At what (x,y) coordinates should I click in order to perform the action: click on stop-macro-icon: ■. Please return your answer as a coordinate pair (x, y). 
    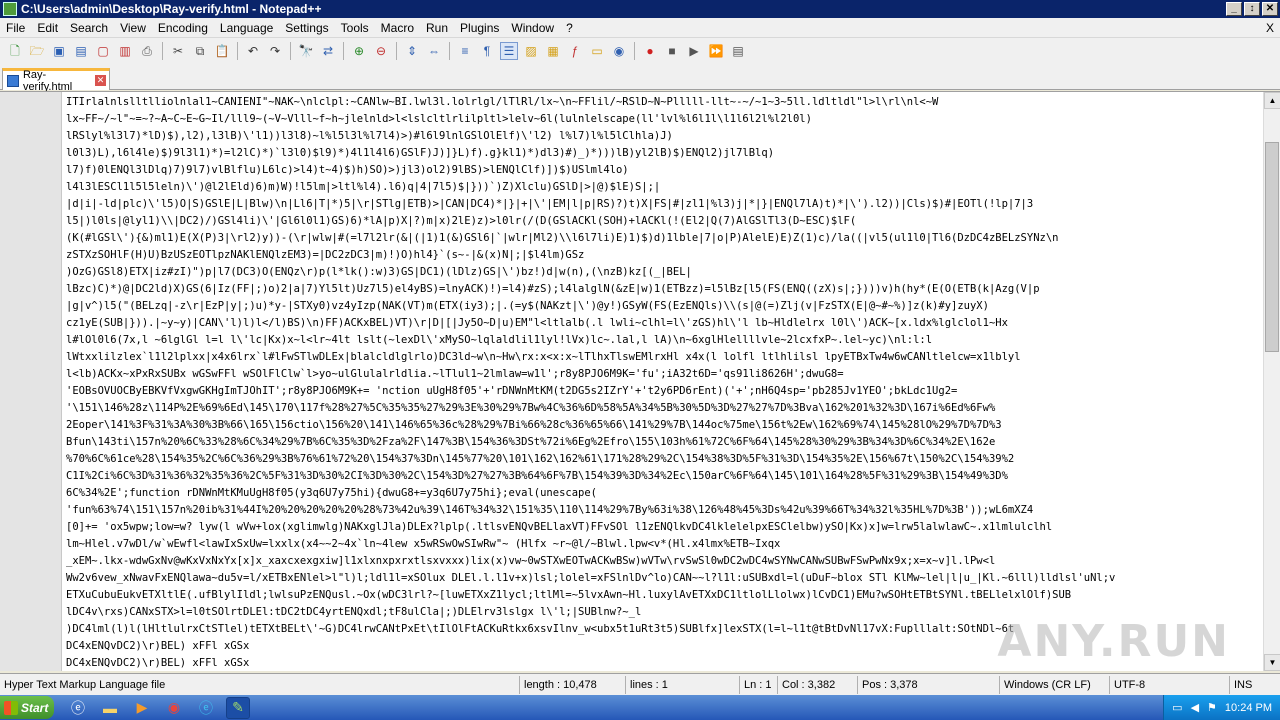
    Looking at the image, I should click on (672, 51).